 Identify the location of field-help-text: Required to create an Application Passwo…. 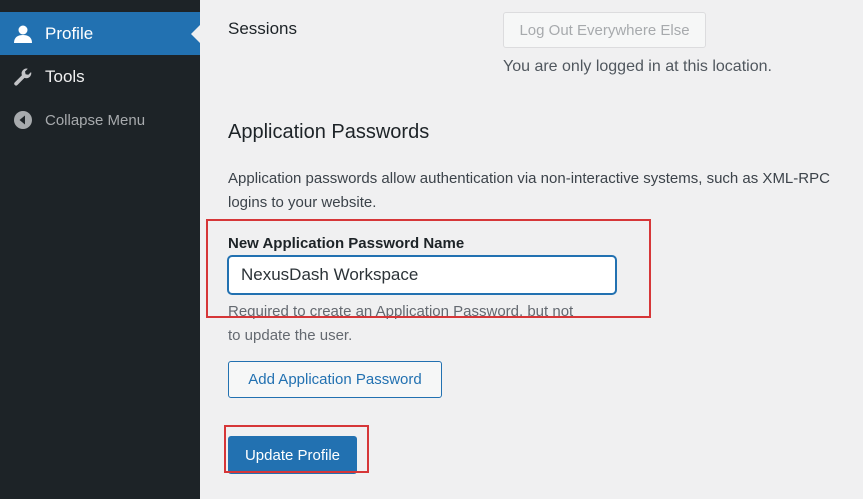
(401, 311).